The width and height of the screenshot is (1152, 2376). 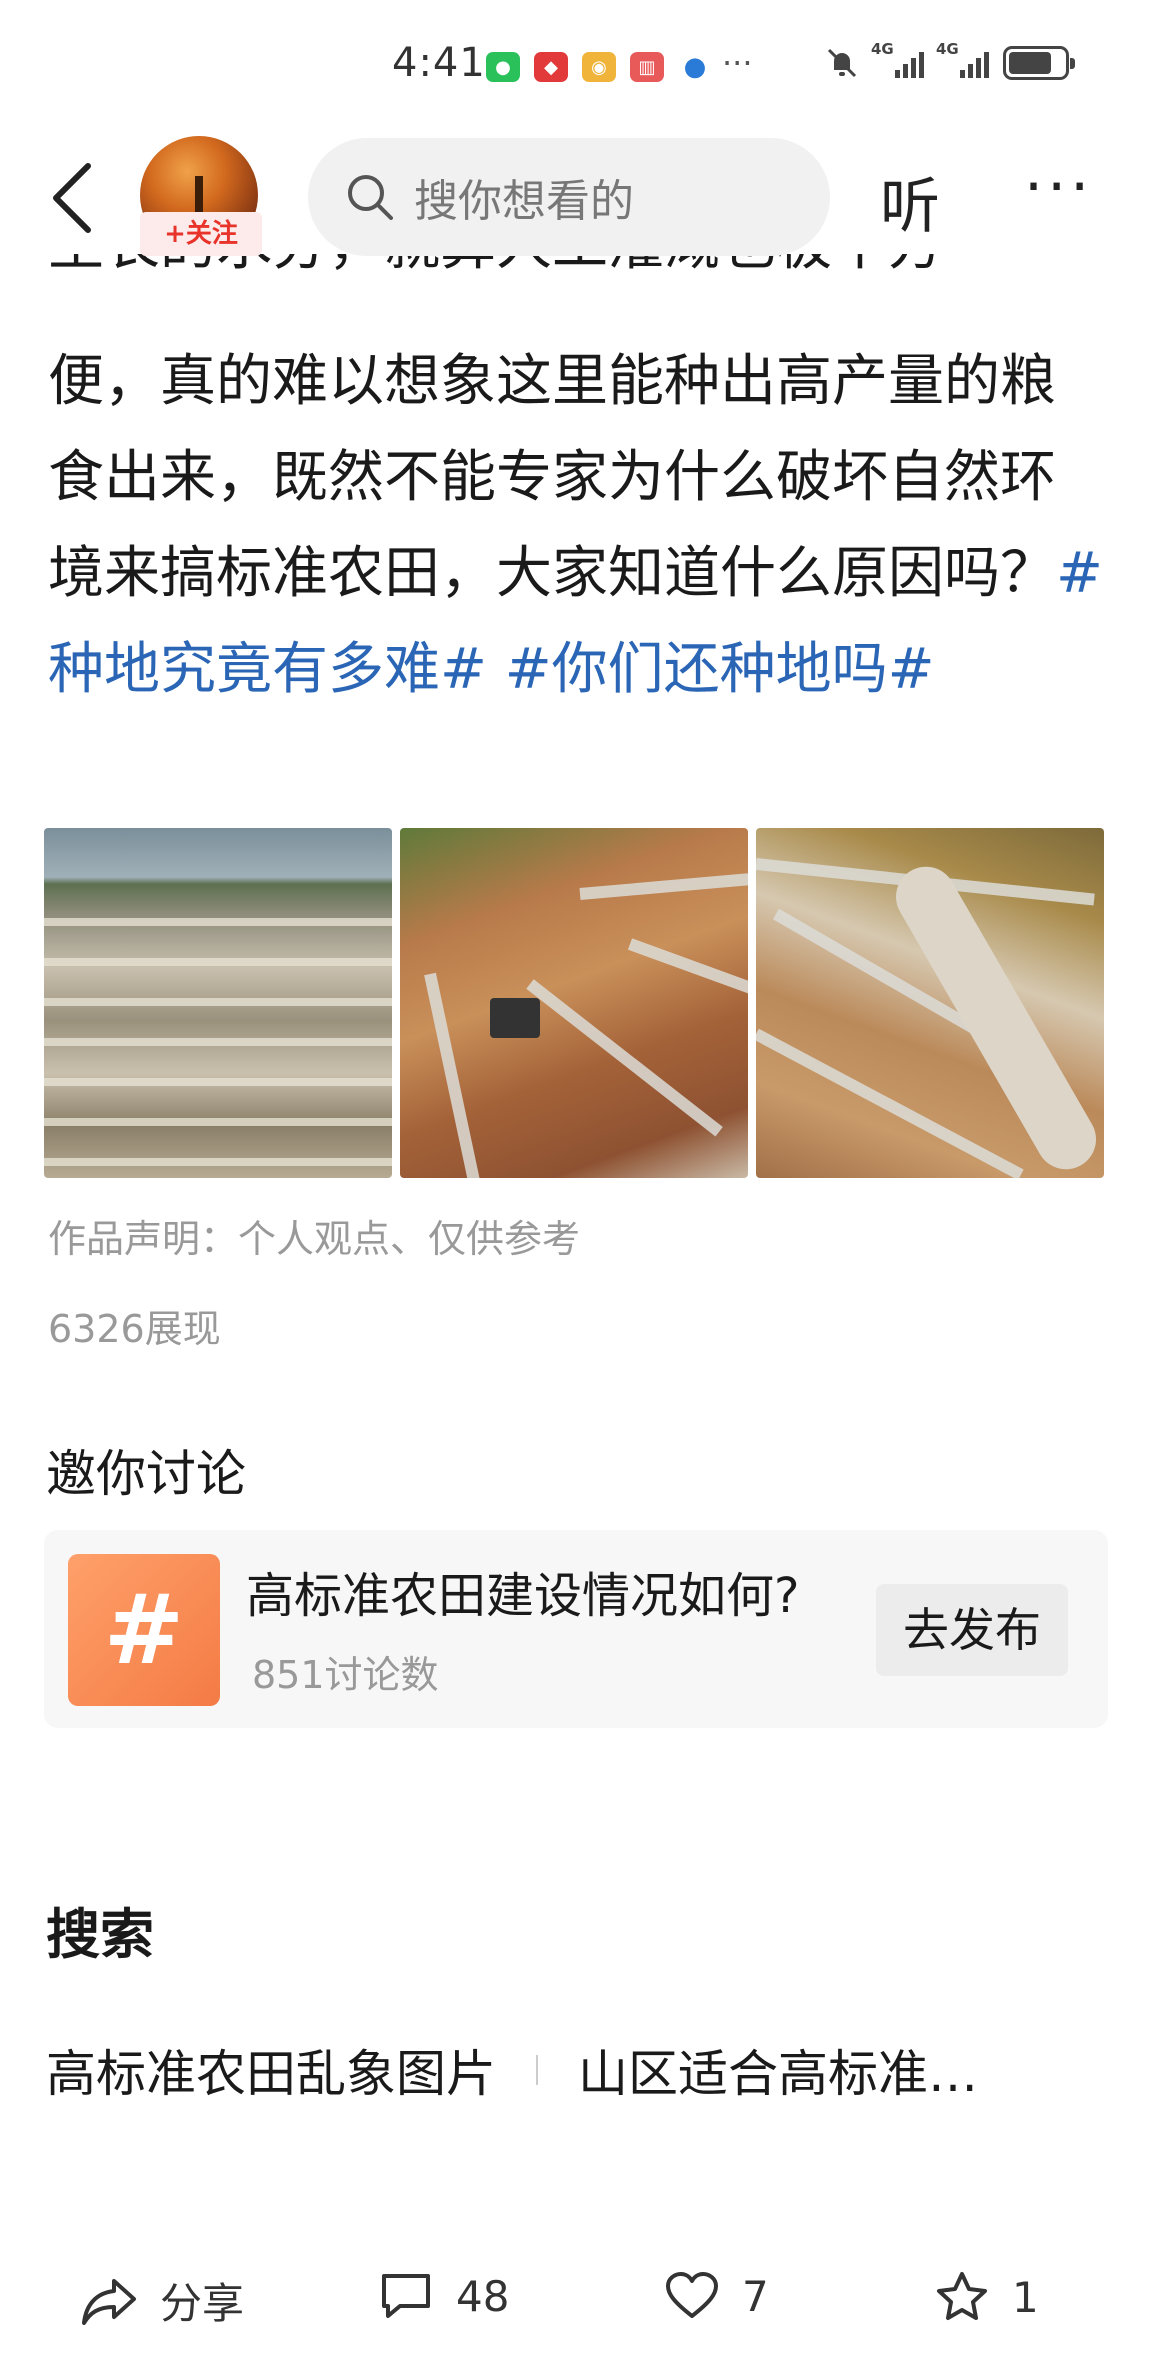 I want to click on search-input: 搜你想看的, so click(x=569, y=197).